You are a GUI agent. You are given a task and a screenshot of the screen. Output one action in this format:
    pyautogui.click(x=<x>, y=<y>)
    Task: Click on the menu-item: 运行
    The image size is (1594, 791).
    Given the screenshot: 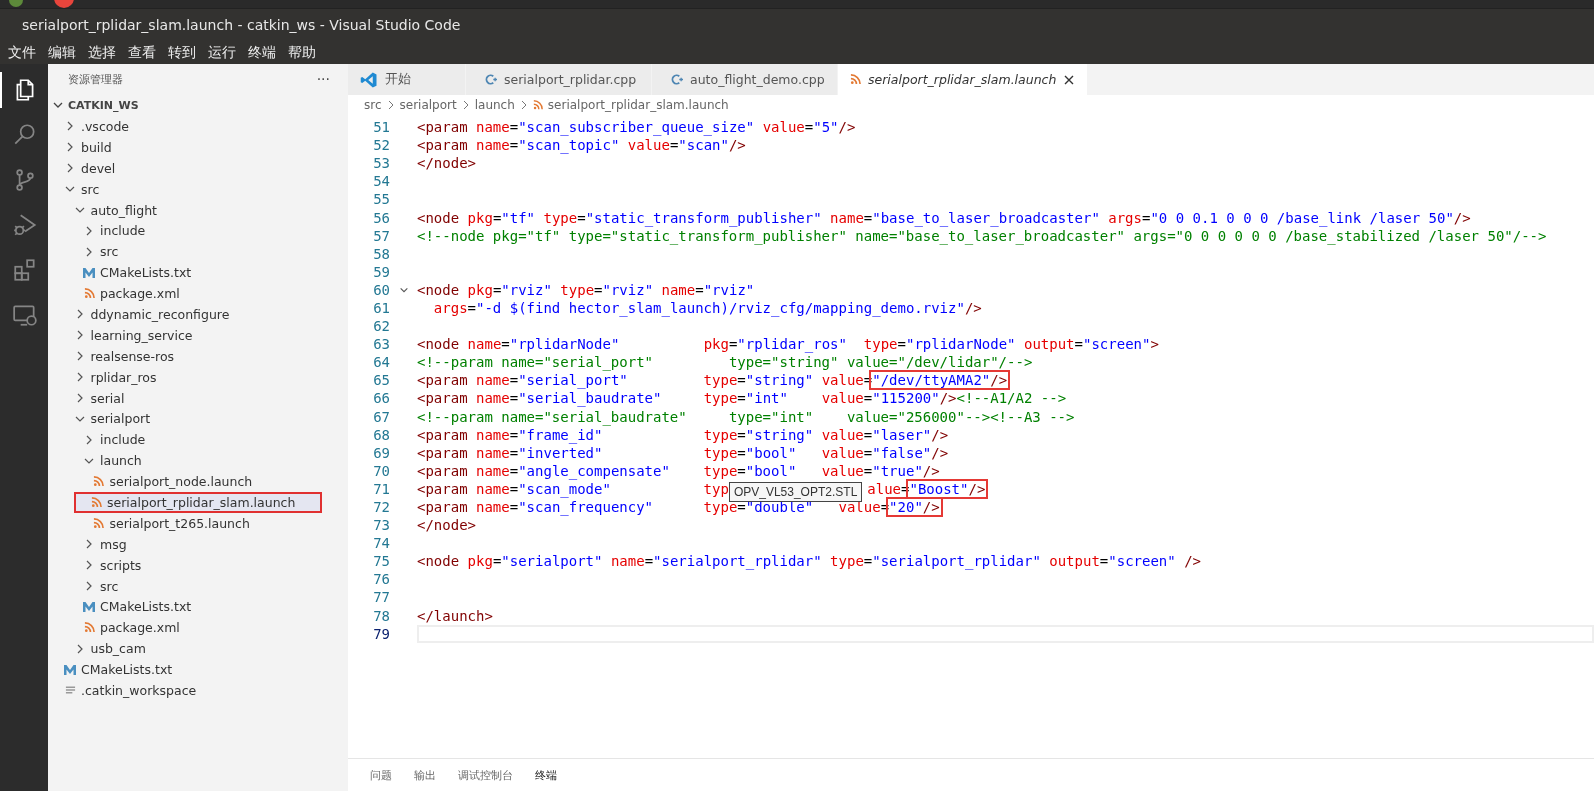 What is the action you would take?
    pyautogui.click(x=222, y=52)
    